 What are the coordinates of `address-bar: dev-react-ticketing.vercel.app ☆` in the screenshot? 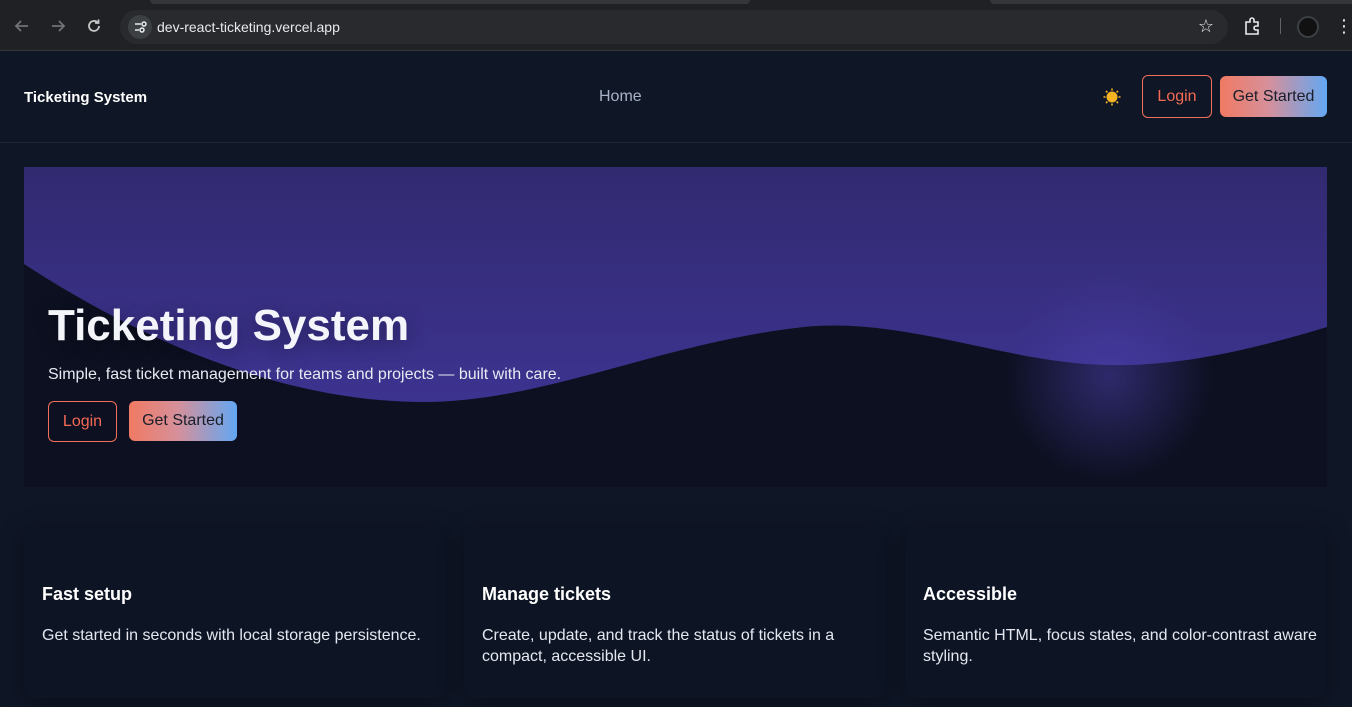 It's located at (674, 27).